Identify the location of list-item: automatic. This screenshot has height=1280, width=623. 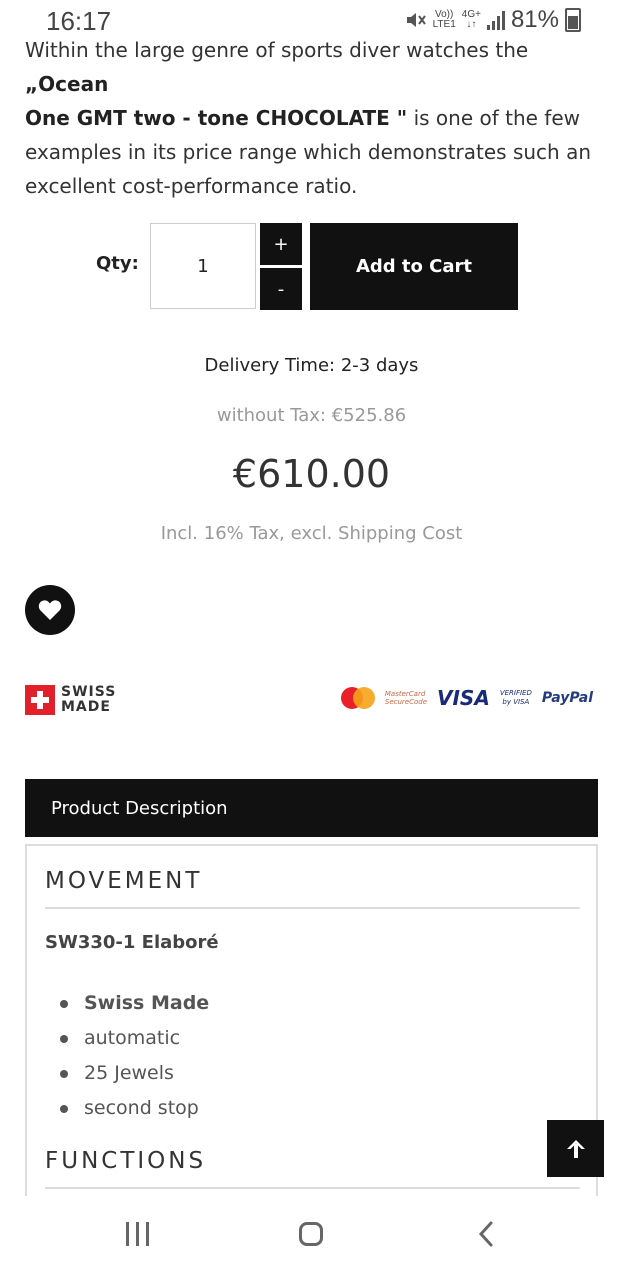
(127, 1038).